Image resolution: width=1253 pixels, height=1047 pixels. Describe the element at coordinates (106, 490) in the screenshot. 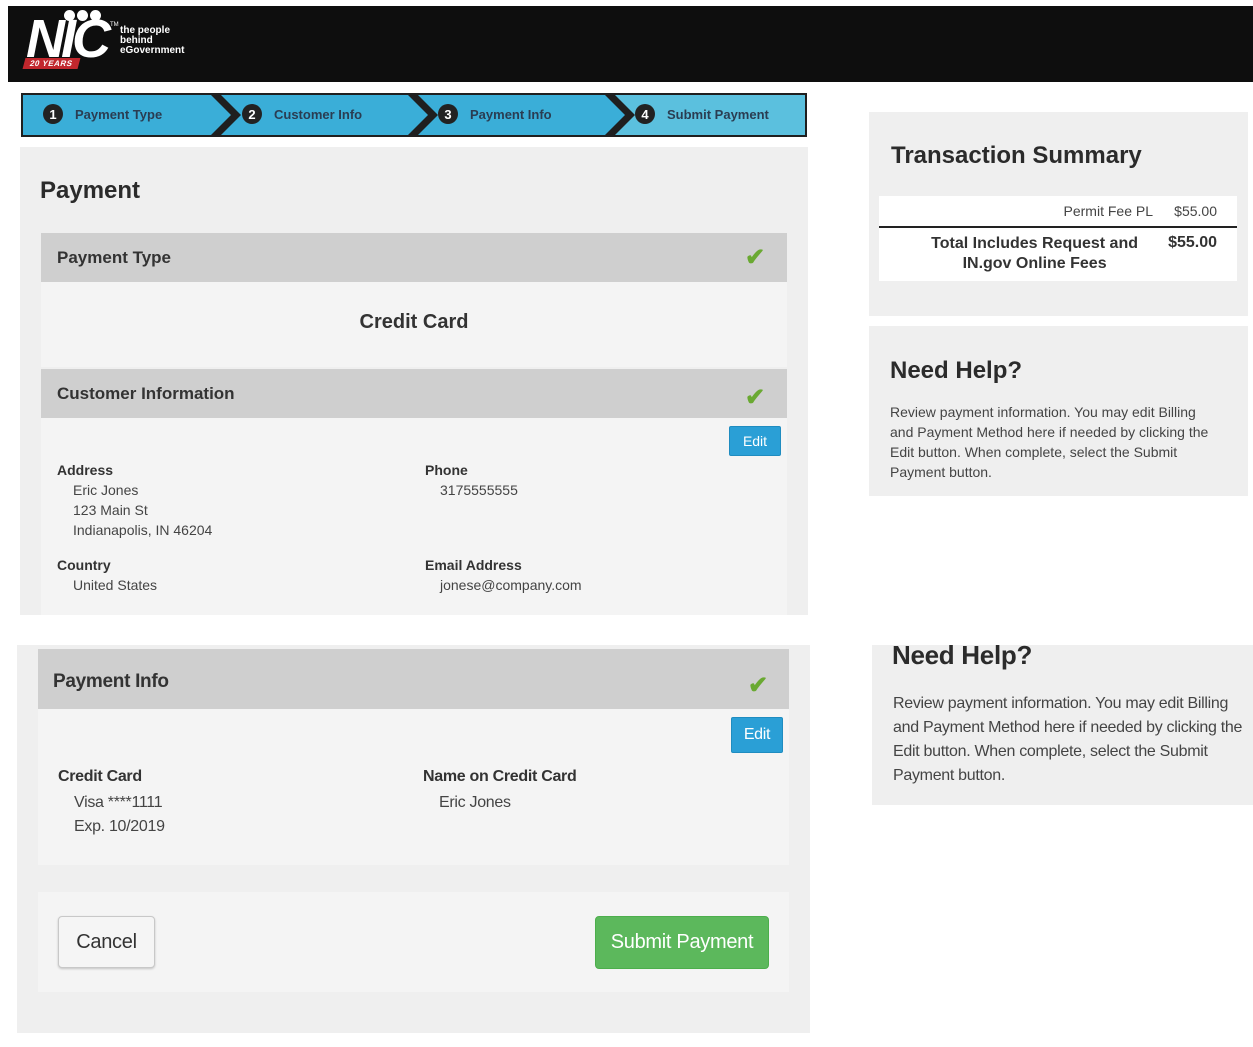

I see `address-line: Eric Jones` at that location.